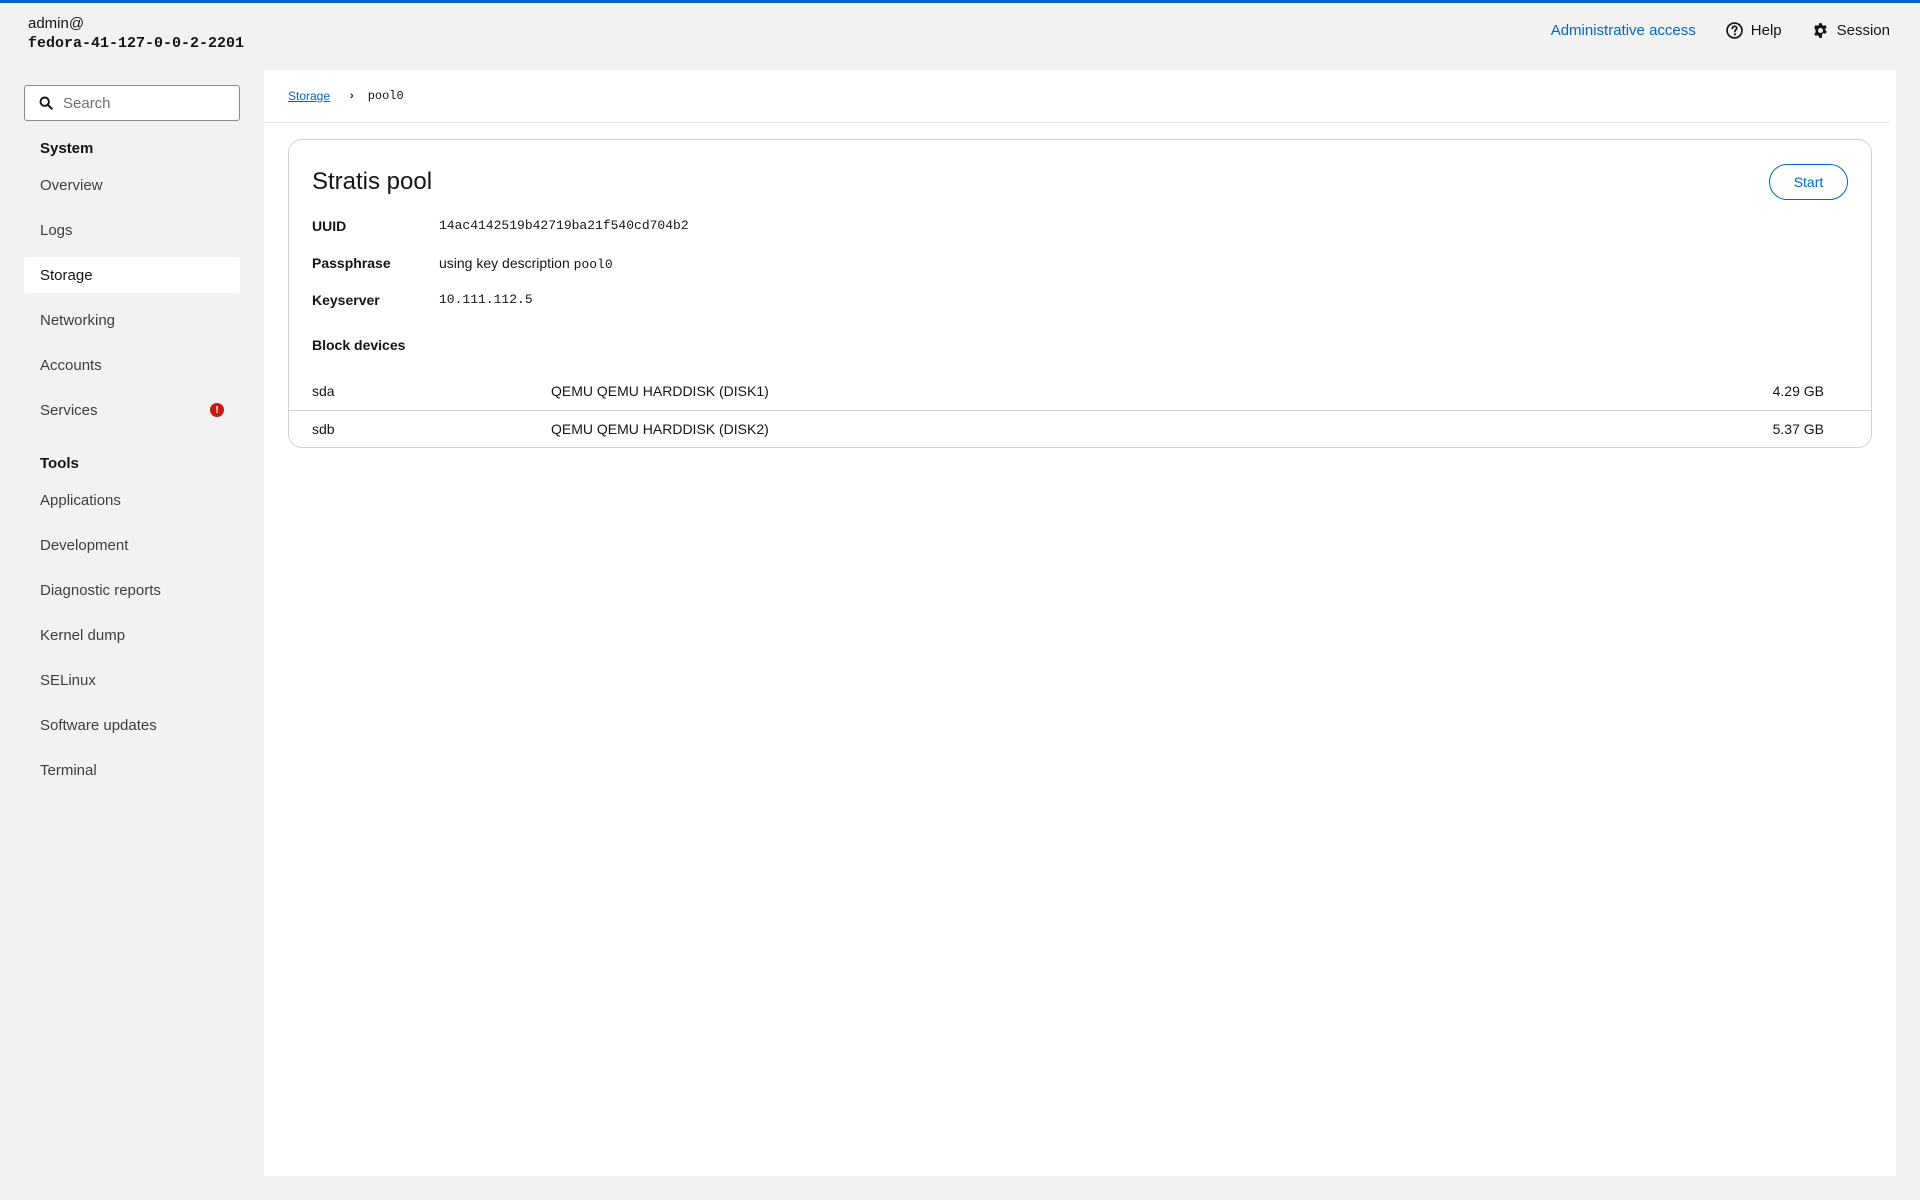 The image size is (1920, 1200). Describe the element at coordinates (68, 770) in the screenshot. I see `sidebar-item-label: Terminal` at that location.